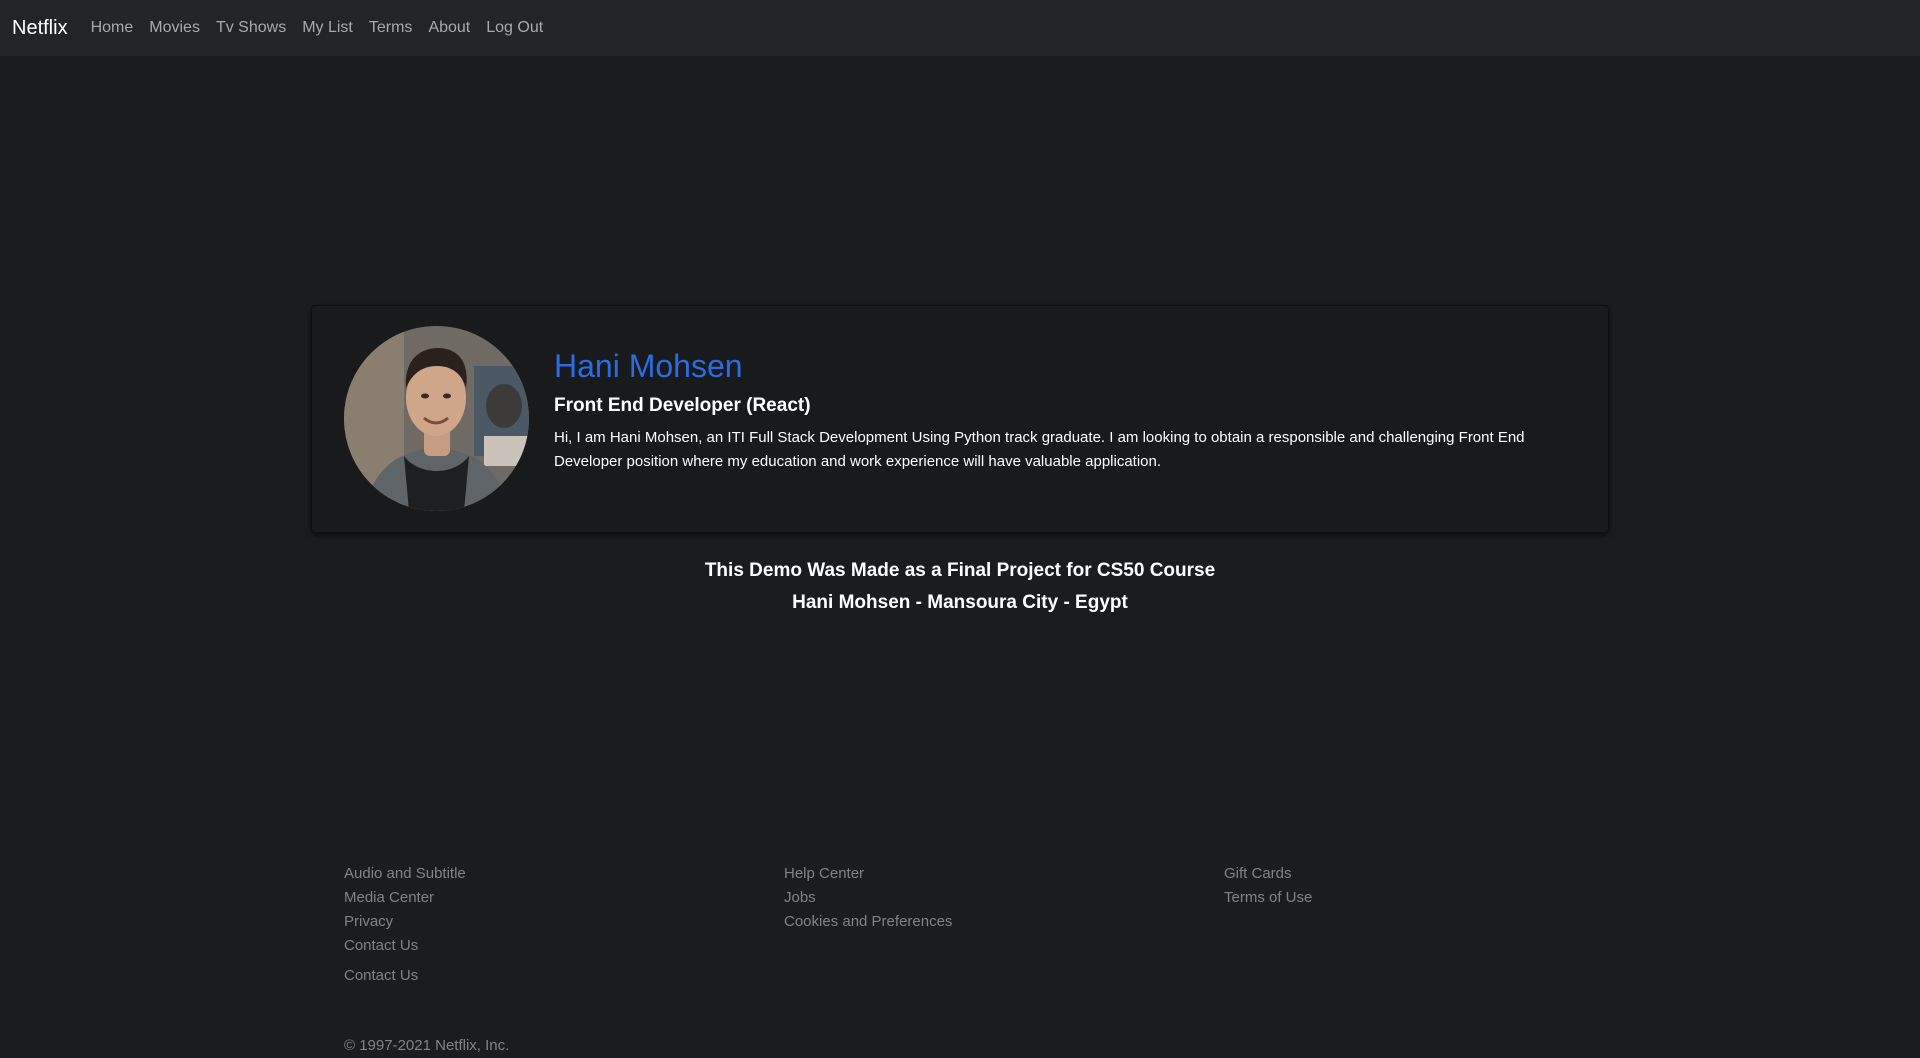 This screenshot has width=1920, height=1058. What do you see at coordinates (544, 874) in the screenshot?
I see `footer-link-audio-subtitle: Audio and Subtitle` at bounding box center [544, 874].